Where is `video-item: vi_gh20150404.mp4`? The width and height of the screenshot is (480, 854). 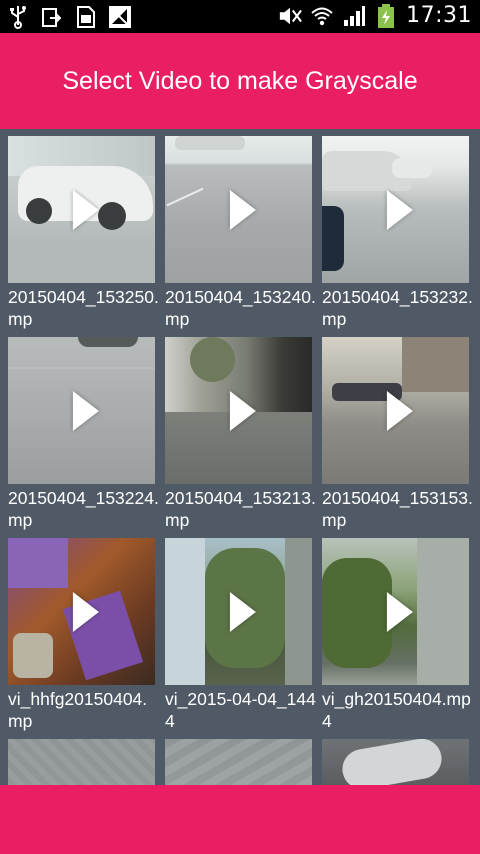
video-item: vi_gh20150404.mp4 is located at coordinates (396, 635).